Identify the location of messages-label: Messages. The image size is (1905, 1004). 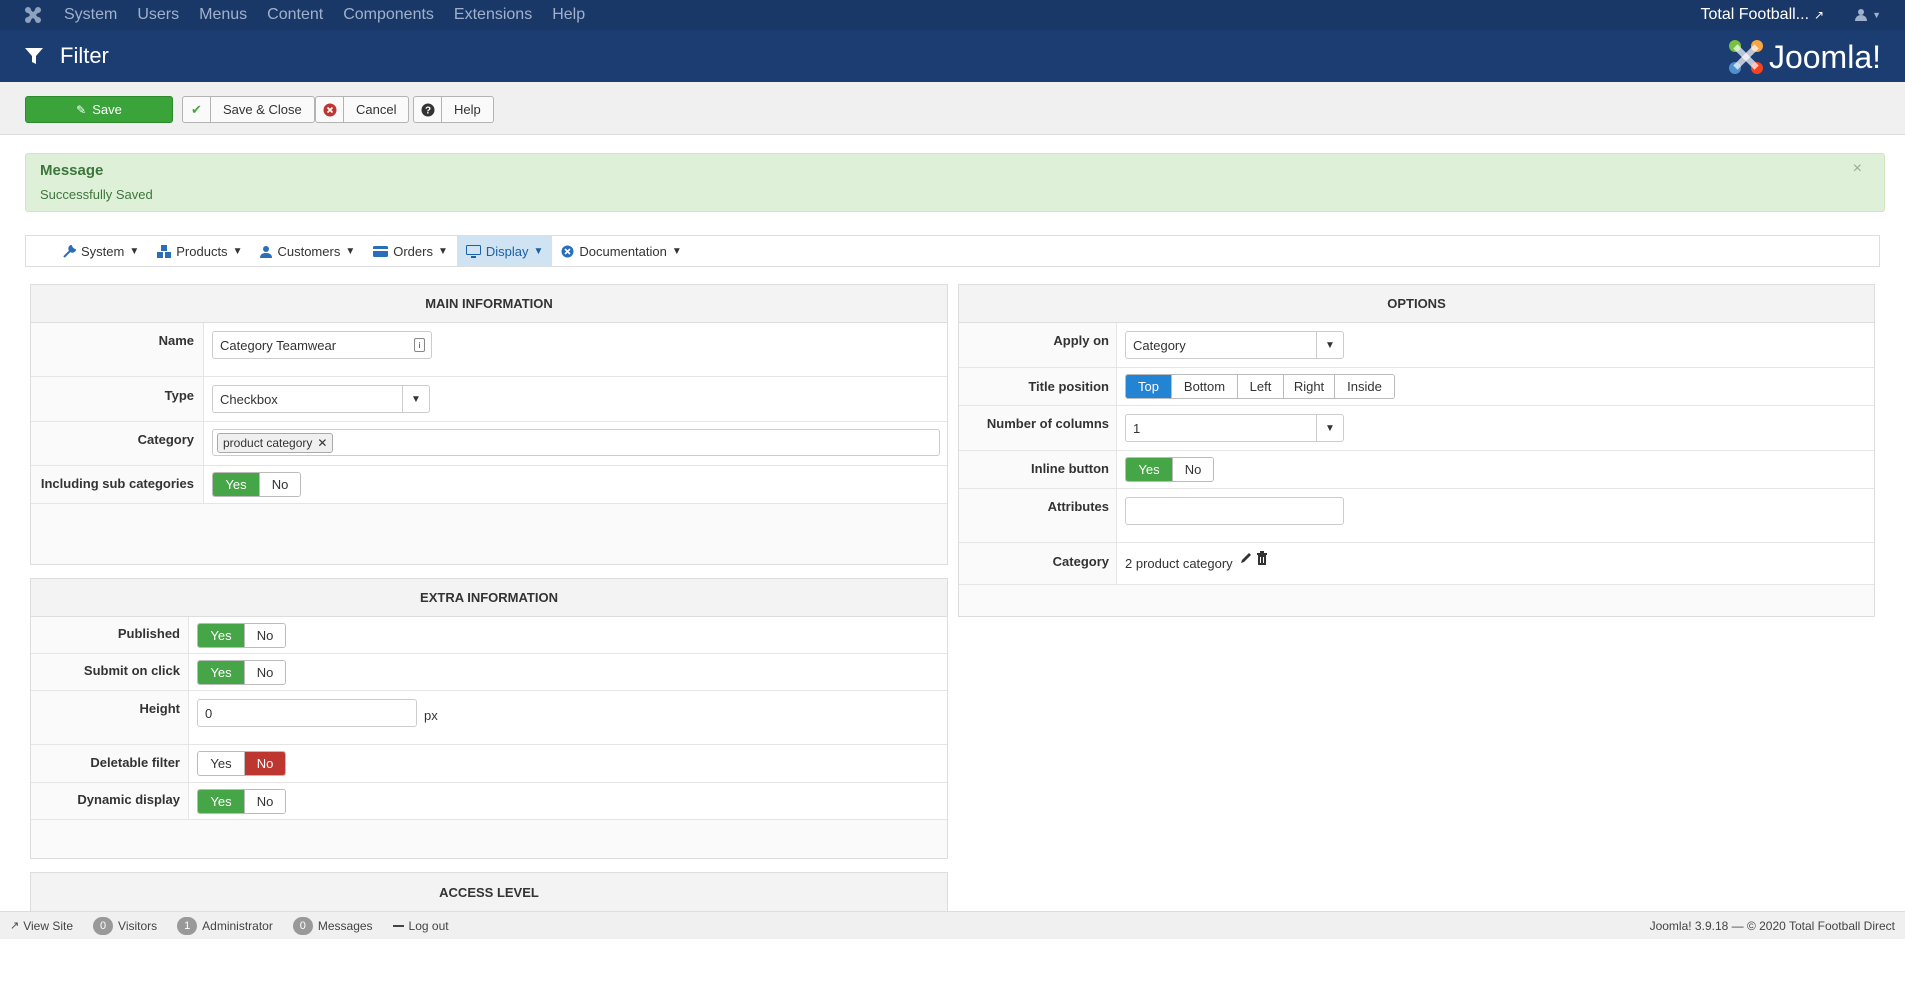
(345, 925).